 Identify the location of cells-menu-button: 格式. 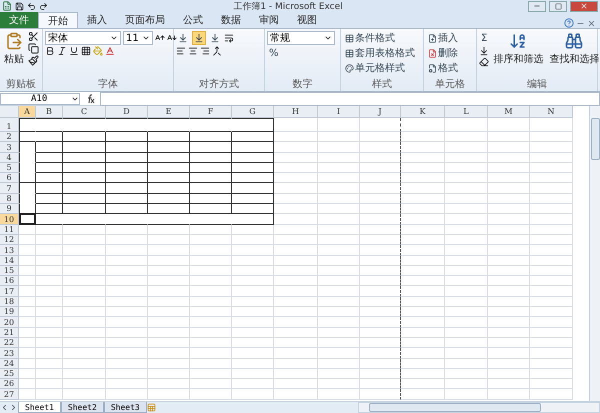
(443, 68).